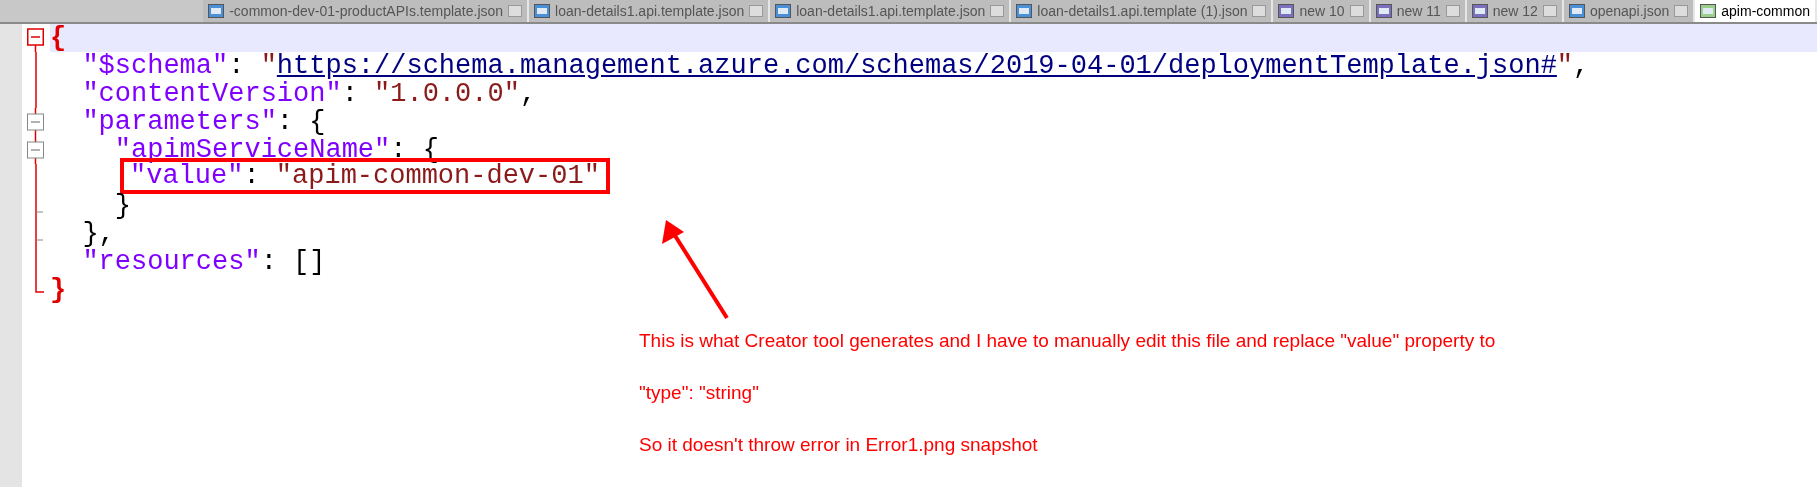 This screenshot has width=1817, height=487. Describe the element at coordinates (171, 262) in the screenshot. I see `code-token: "resources"` at that location.